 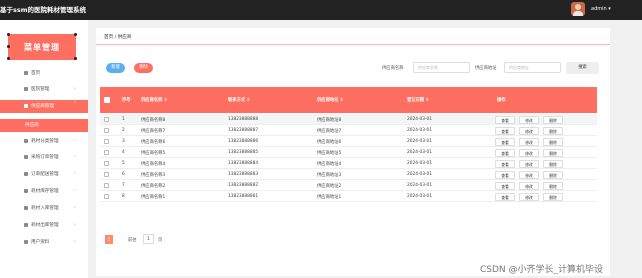 I want to click on sidebar-item-label: 耗材出库管理, so click(x=45, y=225).